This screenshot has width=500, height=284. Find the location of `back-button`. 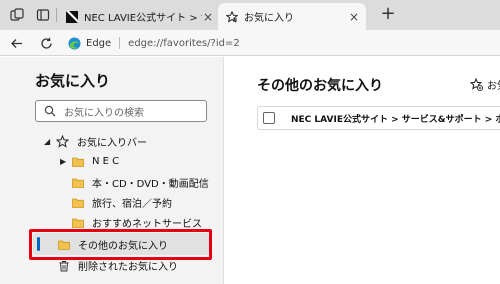

back-button is located at coordinates (16, 43).